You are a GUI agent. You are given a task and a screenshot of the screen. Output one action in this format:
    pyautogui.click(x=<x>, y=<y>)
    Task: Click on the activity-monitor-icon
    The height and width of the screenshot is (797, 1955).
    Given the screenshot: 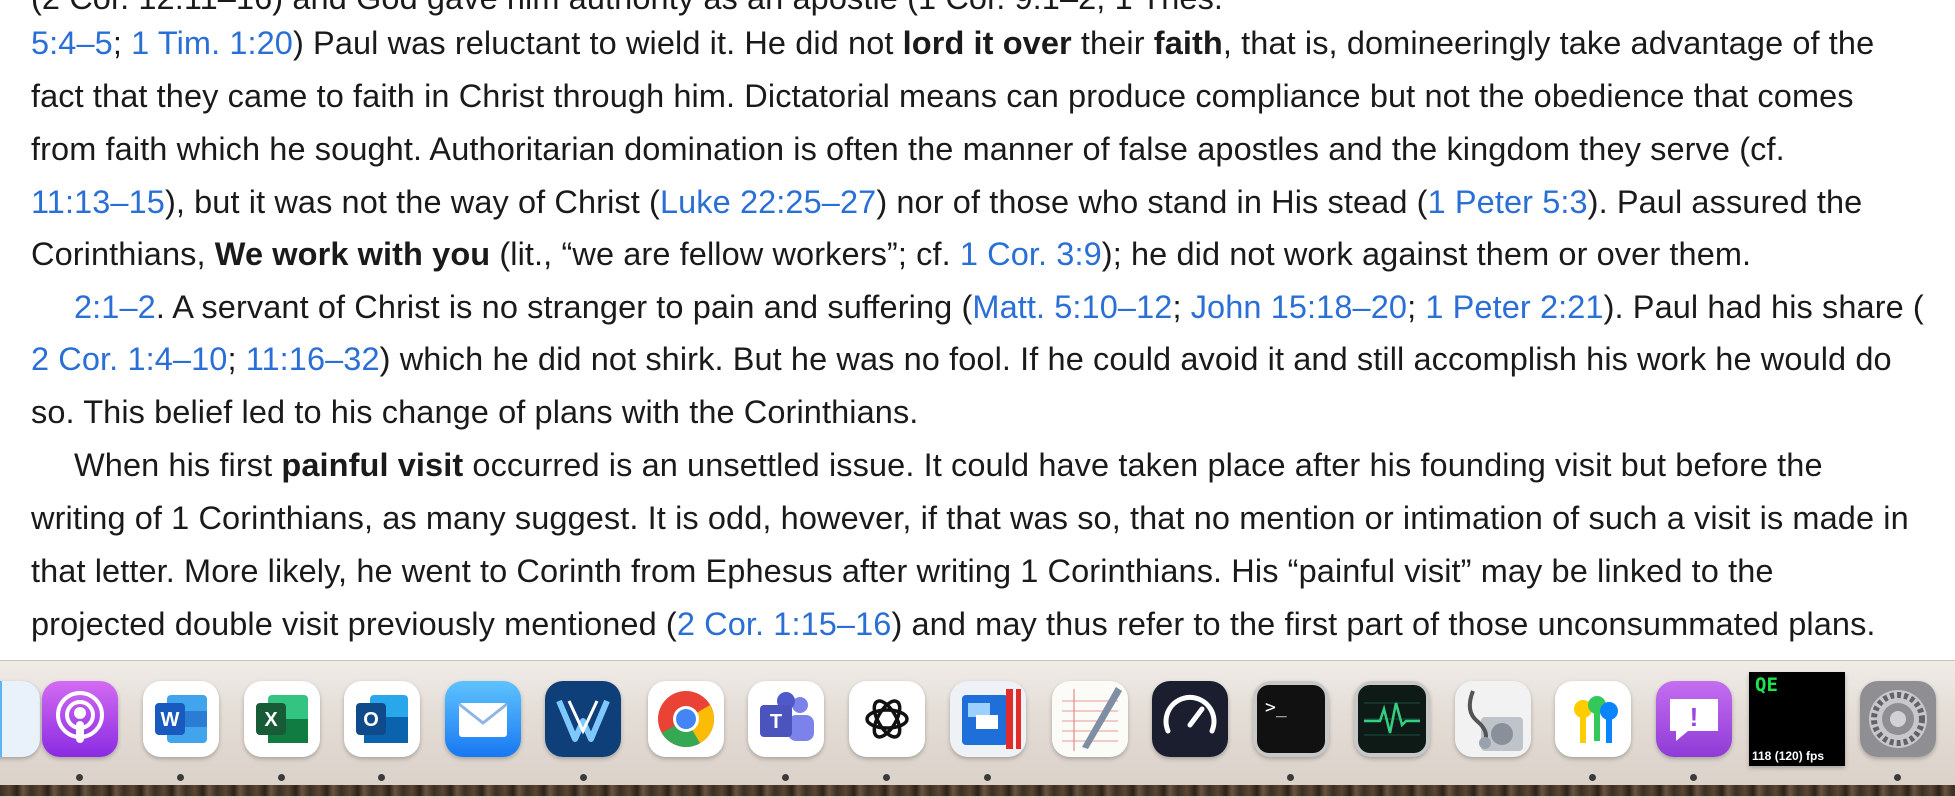 What is the action you would take?
    pyautogui.click(x=1392, y=719)
    